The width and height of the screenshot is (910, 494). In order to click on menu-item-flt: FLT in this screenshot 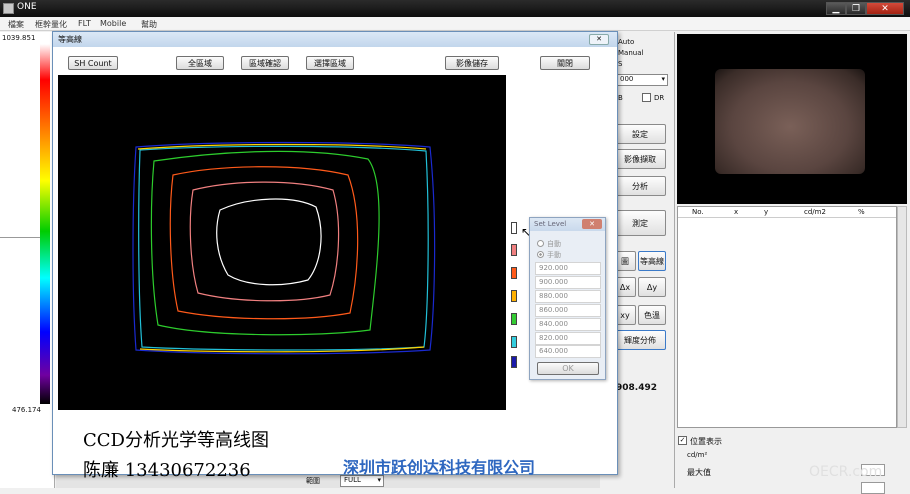, I will do `click(84, 23)`.